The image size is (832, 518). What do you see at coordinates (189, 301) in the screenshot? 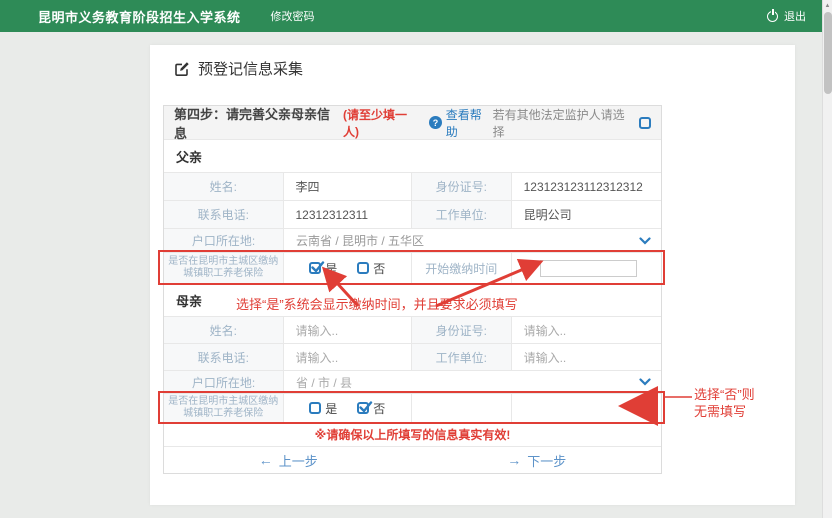
I see `mother-section-title: 母亲` at bounding box center [189, 301].